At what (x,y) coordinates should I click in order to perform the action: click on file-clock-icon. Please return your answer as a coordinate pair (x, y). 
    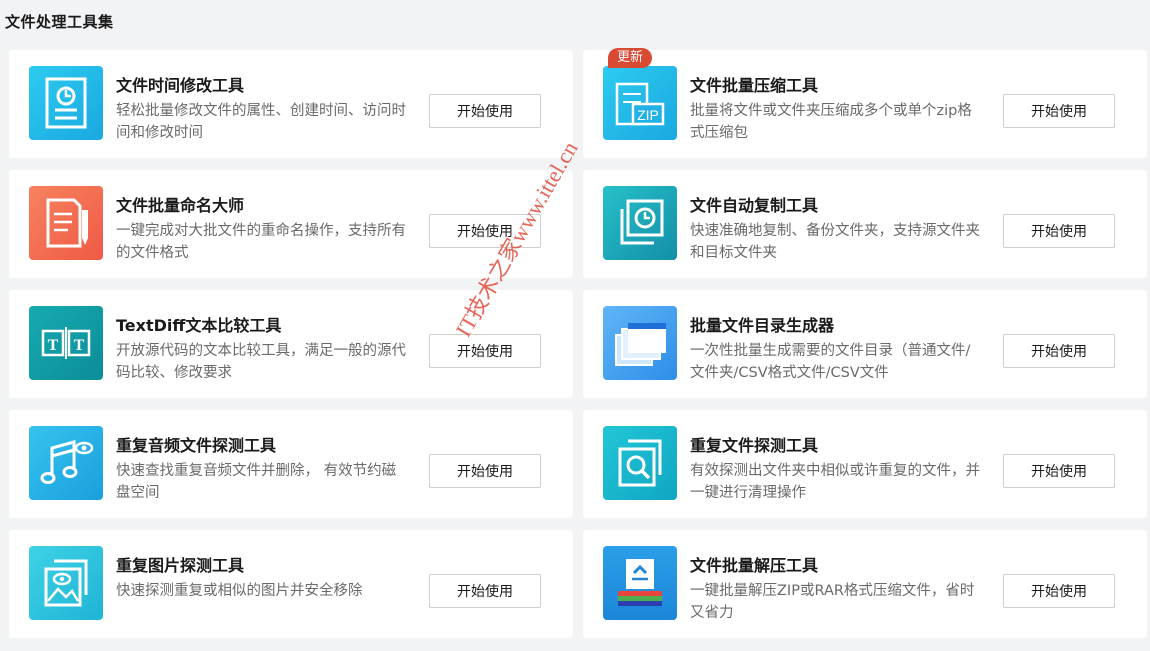
    Looking at the image, I should click on (66, 103).